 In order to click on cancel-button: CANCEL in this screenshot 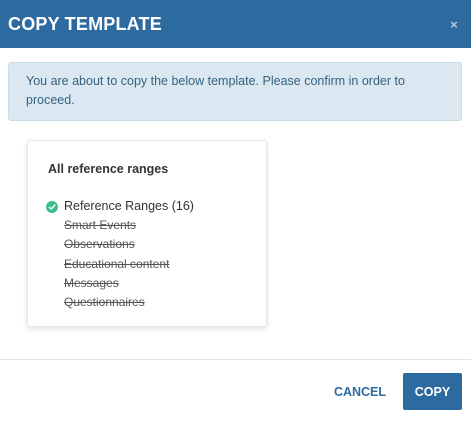, I will do `click(360, 392)`.